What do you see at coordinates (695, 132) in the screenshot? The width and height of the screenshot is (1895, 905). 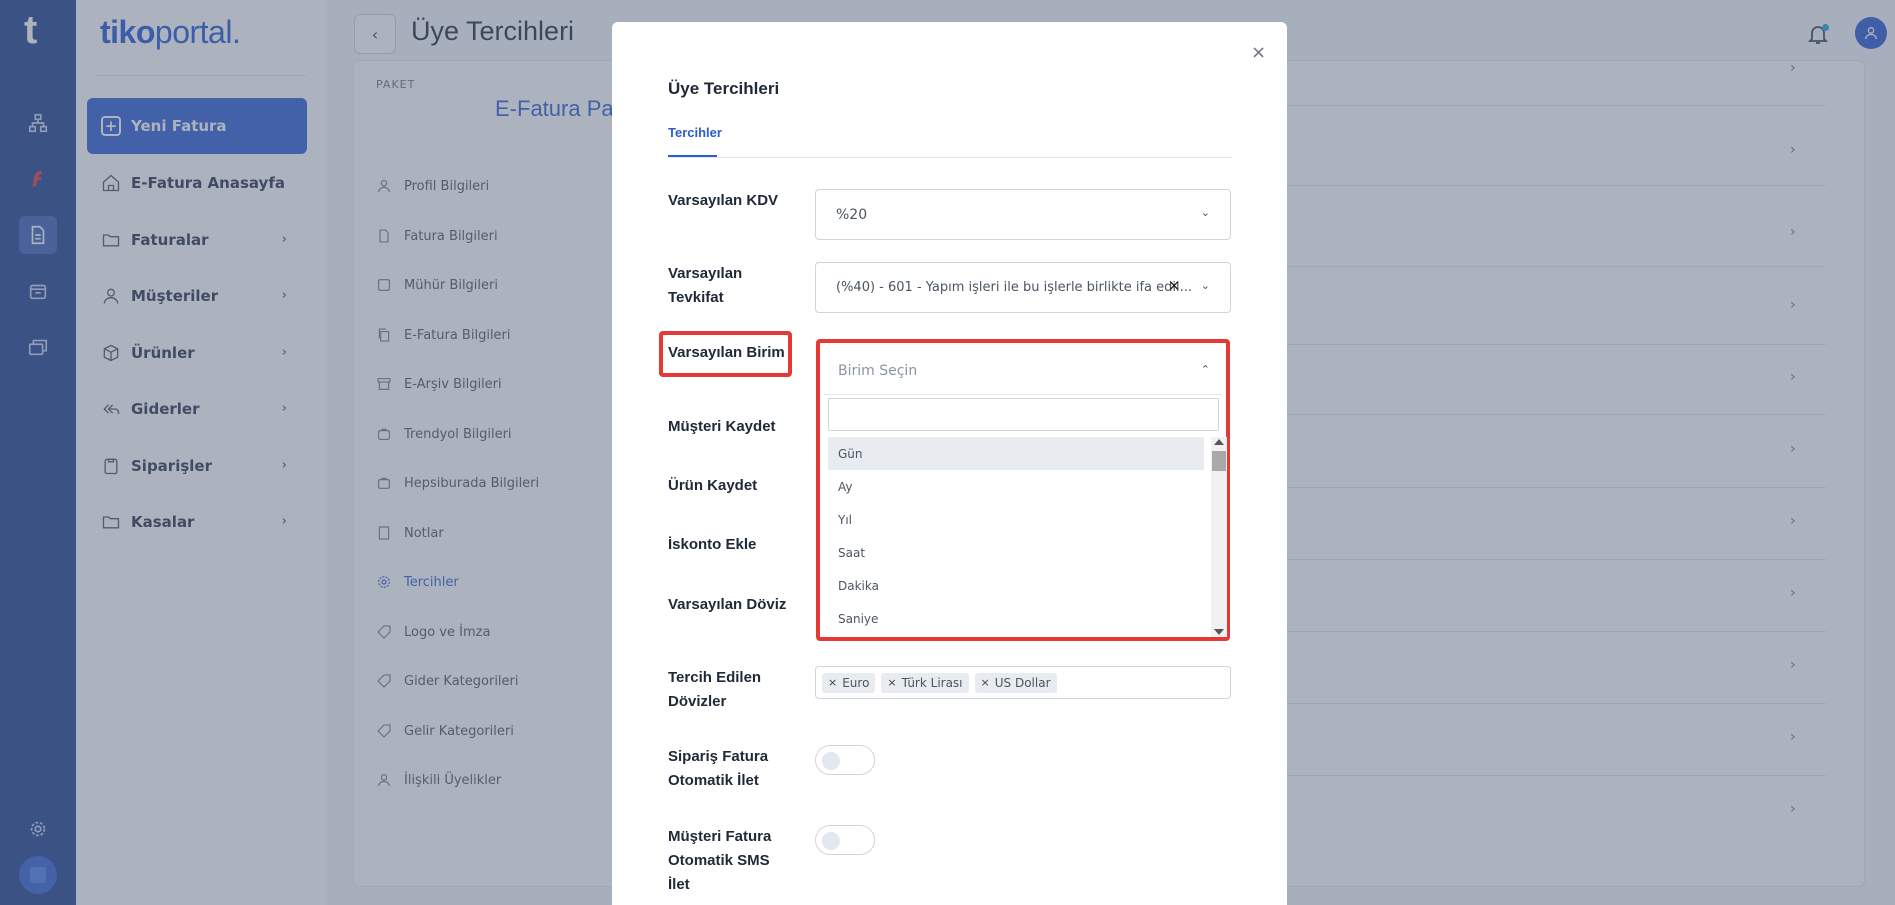 I see `tab-preferences: Tercihler` at bounding box center [695, 132].